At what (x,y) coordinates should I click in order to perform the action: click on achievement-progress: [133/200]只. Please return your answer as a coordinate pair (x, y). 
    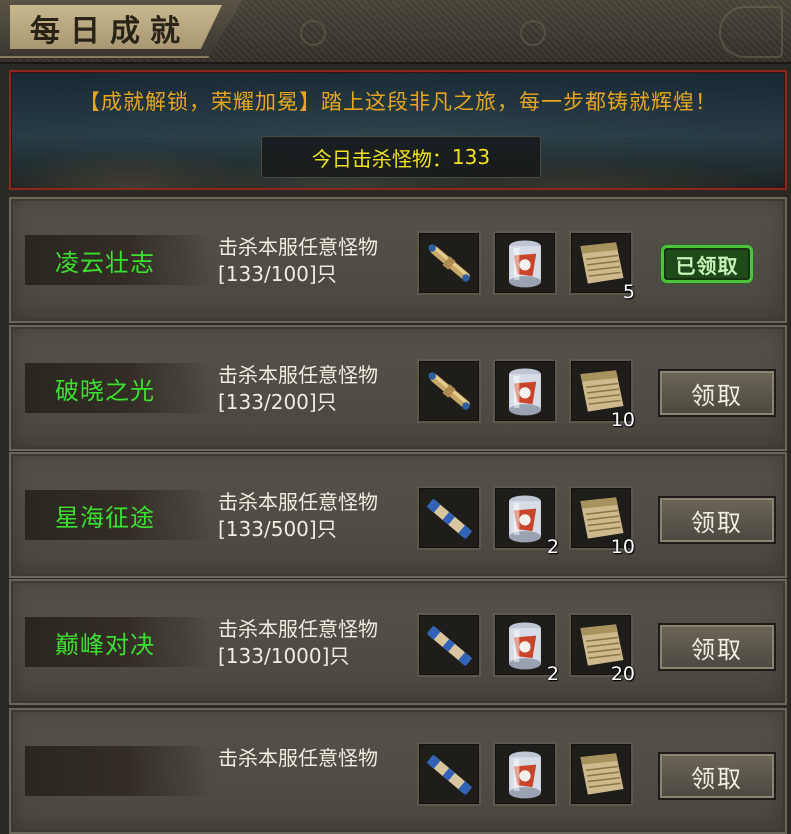
    Looking at the image, I should click on (277, 402).